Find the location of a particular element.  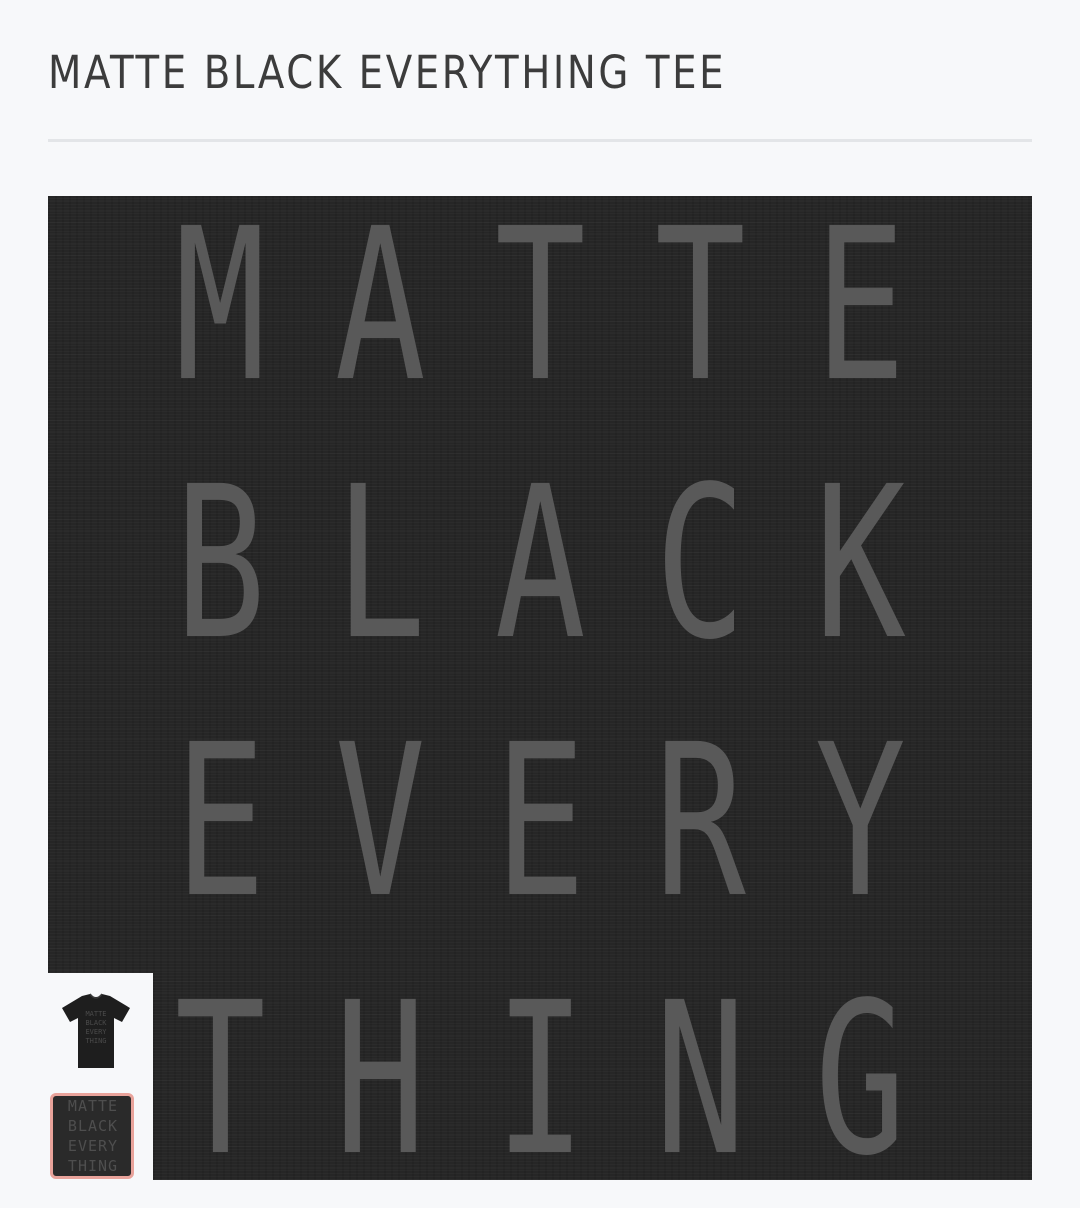

page-title: MATTE BLACK EVERYTHING TEE is located at coordinates (387, 72).